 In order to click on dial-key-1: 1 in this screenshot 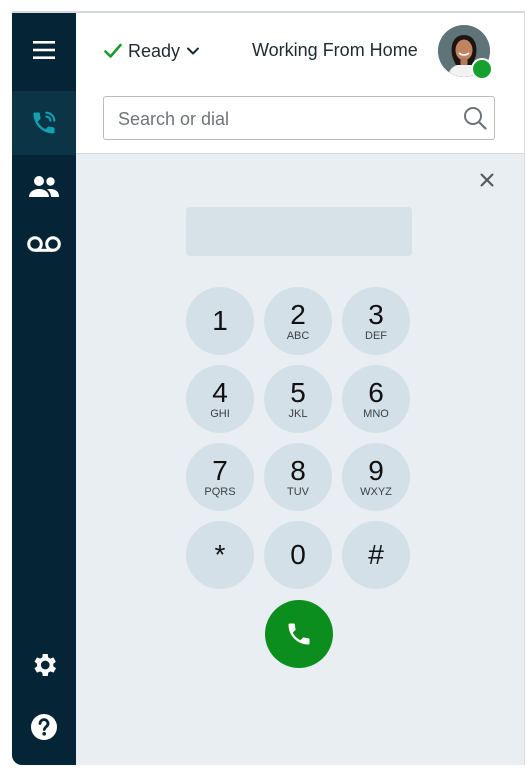, I will do `click(220, 321)`.